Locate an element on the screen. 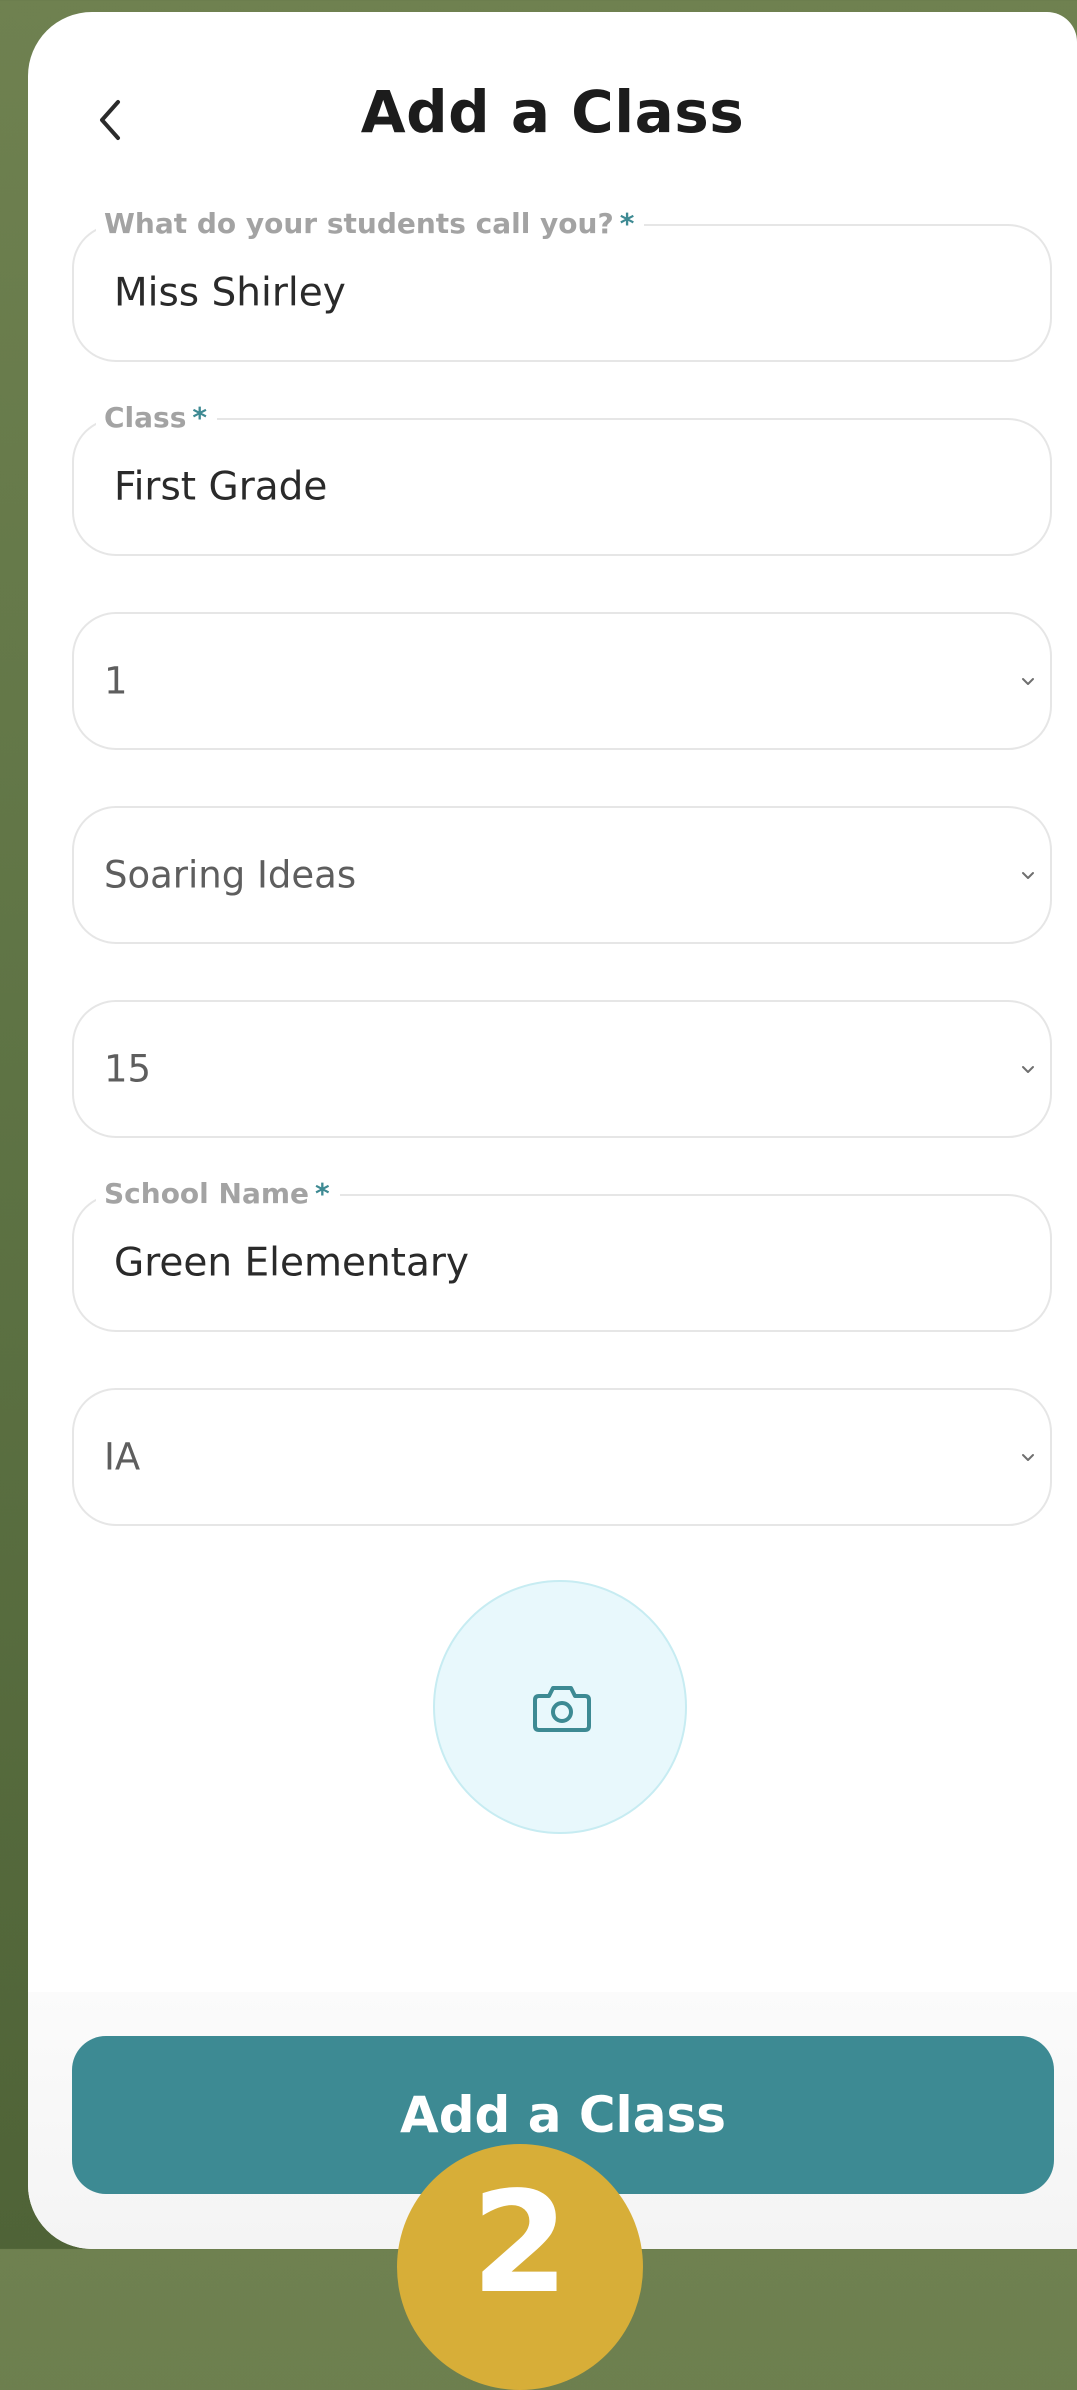 The image size is (1077, 2390). state-select: IA is located at coordinates (562, 1457).